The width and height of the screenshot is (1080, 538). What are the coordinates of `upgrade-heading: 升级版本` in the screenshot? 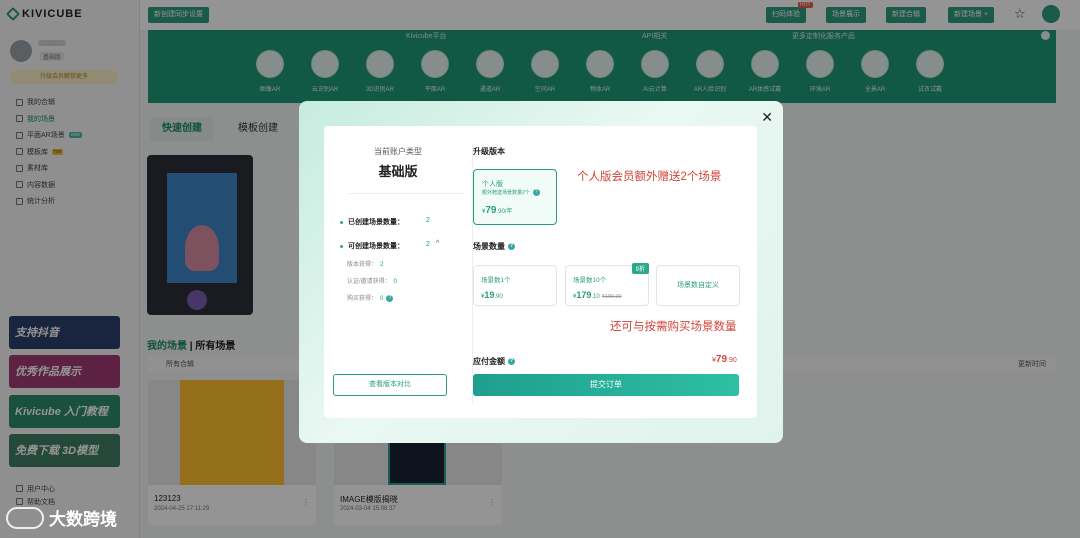 It's located at (489, 151).